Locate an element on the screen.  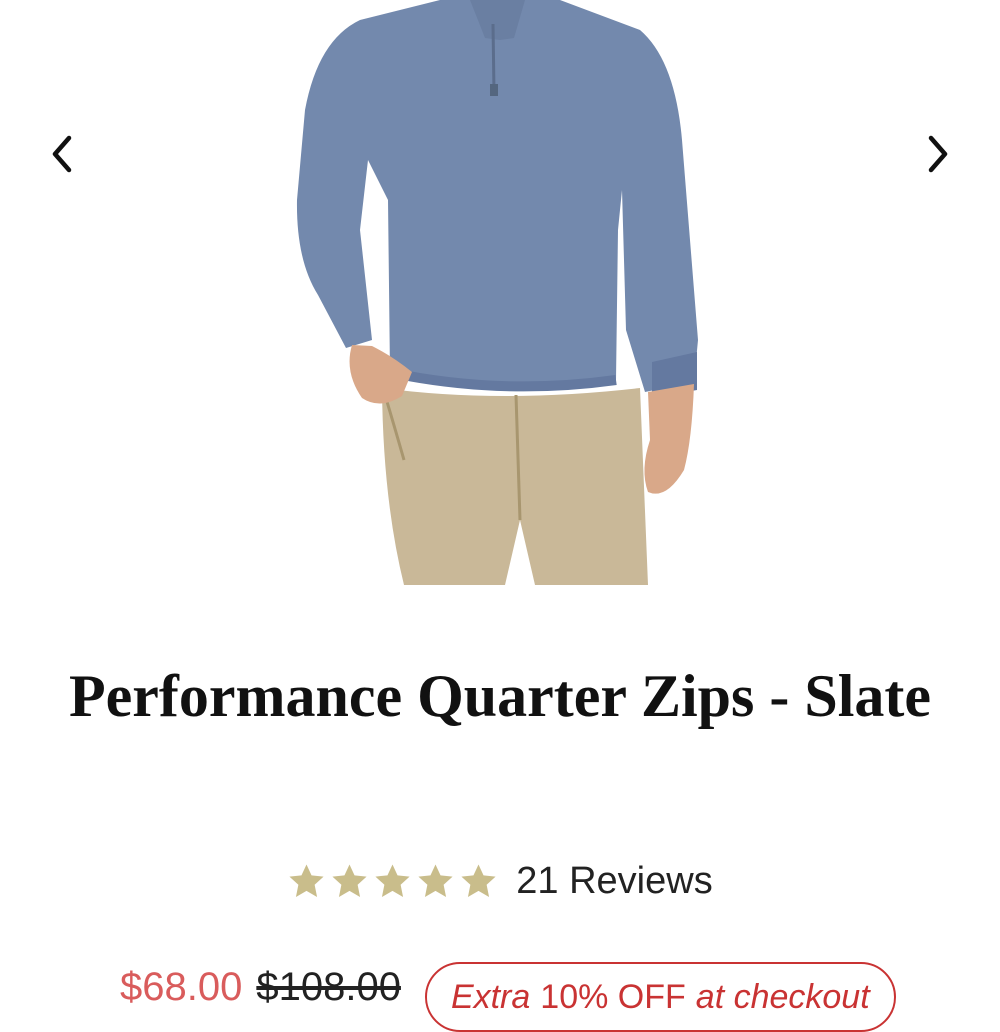
chevron-left-icon is located at coordinates (62, 154).